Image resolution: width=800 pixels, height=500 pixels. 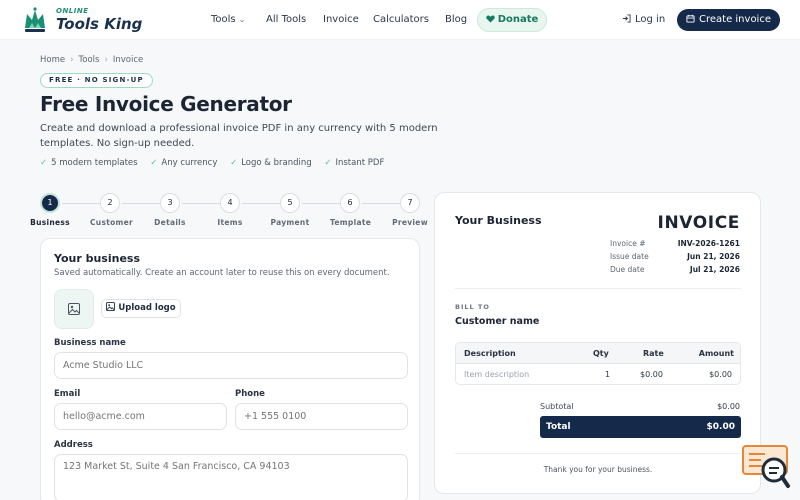 What do you see at coordinates (472, 307) in the screenshot?
I see `bill-to-label: BILL TO` at bounding box center [472, 307].